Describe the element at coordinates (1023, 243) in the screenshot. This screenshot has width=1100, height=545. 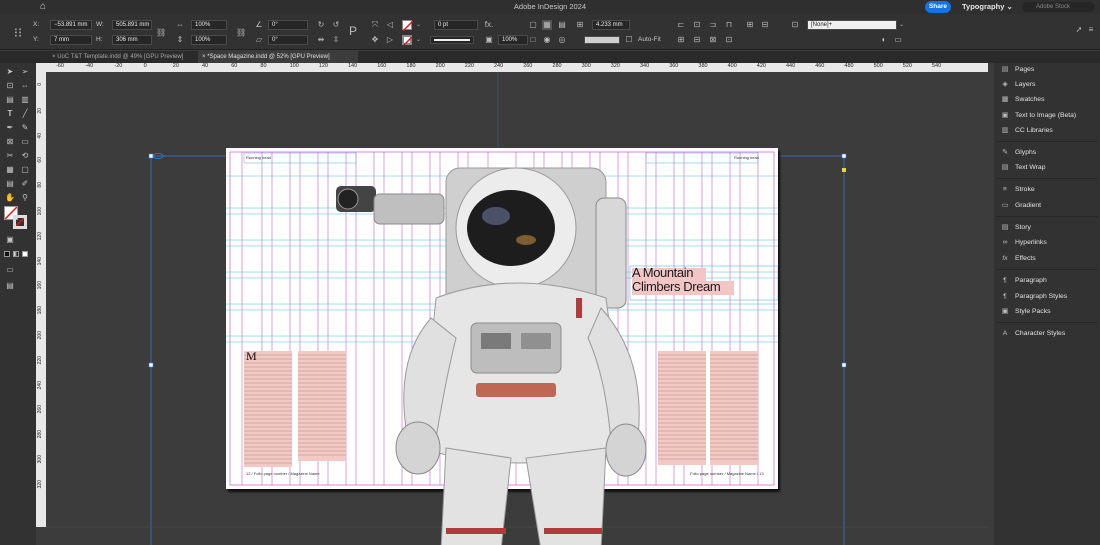
I see `panel-hyperlinks: ∞ Hyperlinks` at that location.